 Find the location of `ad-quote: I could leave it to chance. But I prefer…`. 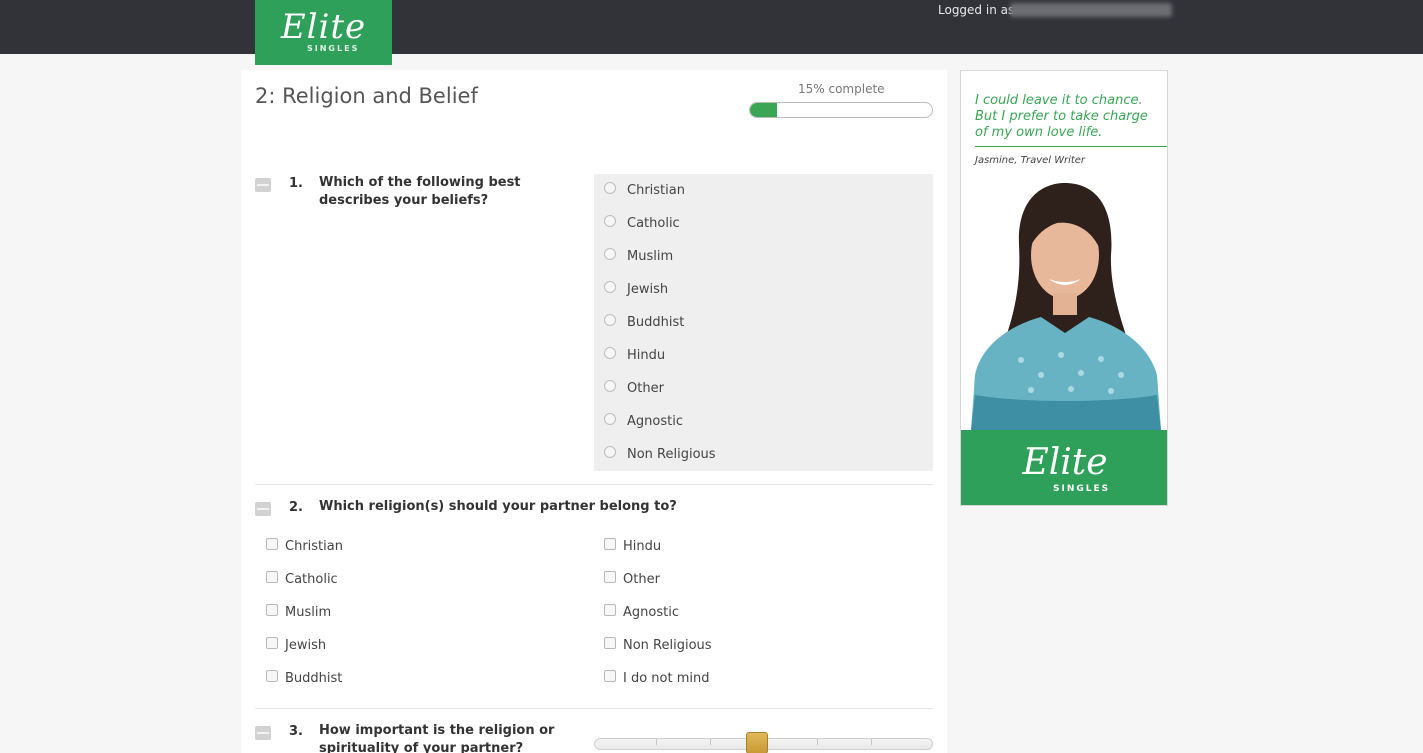

ad-quote: I could leave it to chance. But I prefer… is located at coordinates (1061, 116).